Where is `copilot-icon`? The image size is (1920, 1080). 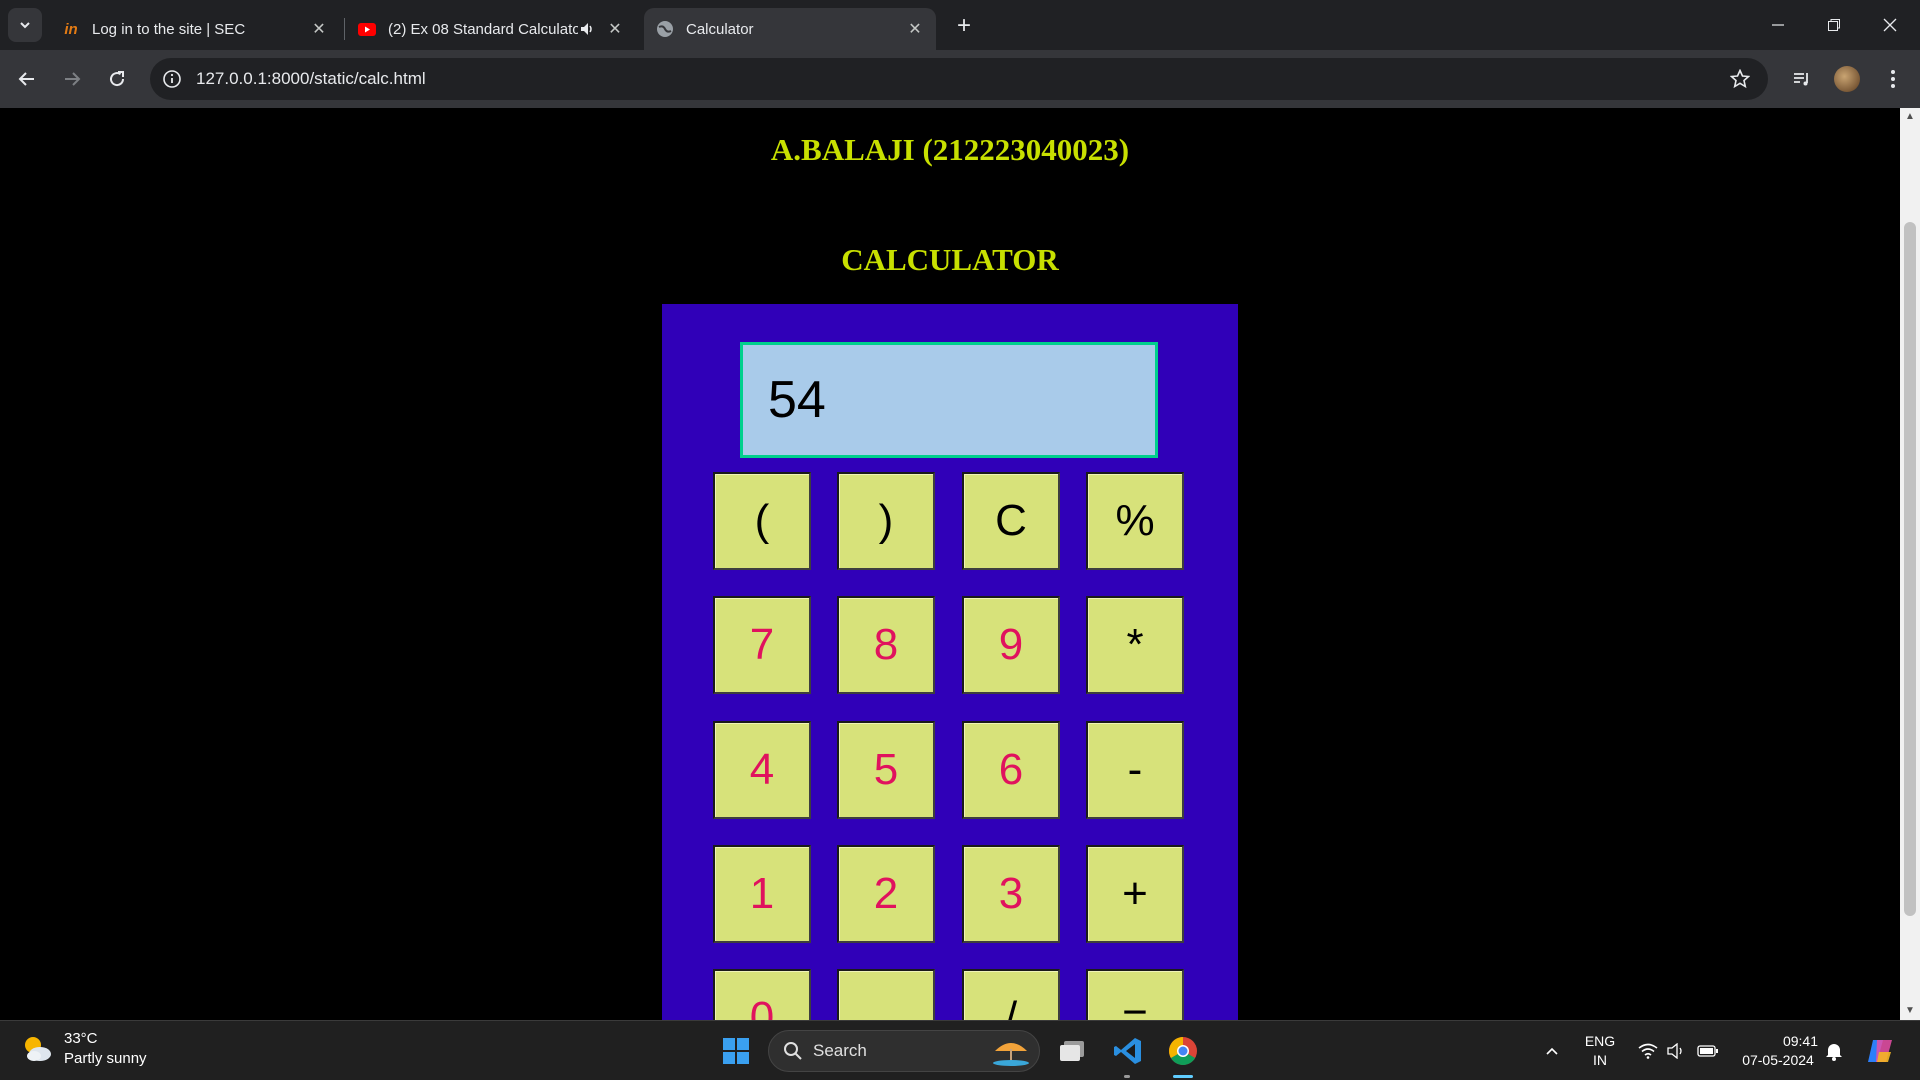
copilot-icon is located at coordinates (1880, 1051).